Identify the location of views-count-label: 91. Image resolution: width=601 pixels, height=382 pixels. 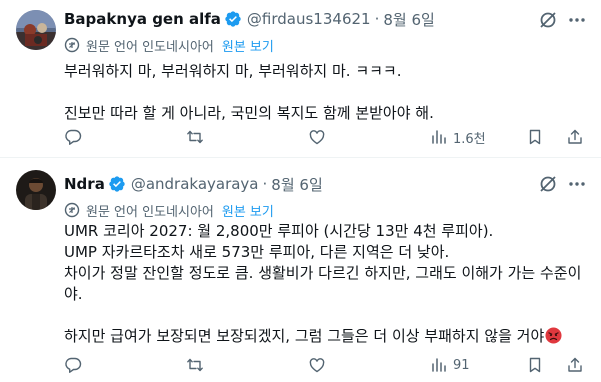
(461, 365).